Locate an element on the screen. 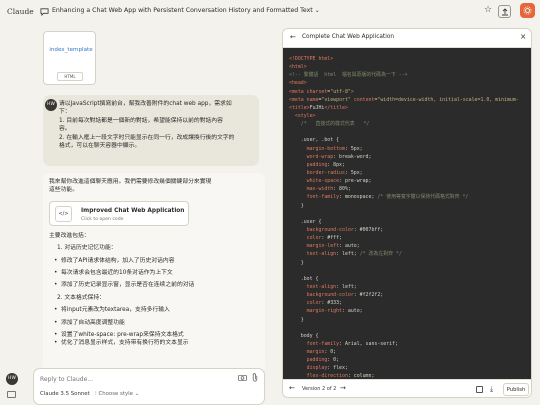 The width and height of the screenshot is (540, 405). code-line: text-align: left; /* 改為左對齊 */ is located at coordinates (408, 254).